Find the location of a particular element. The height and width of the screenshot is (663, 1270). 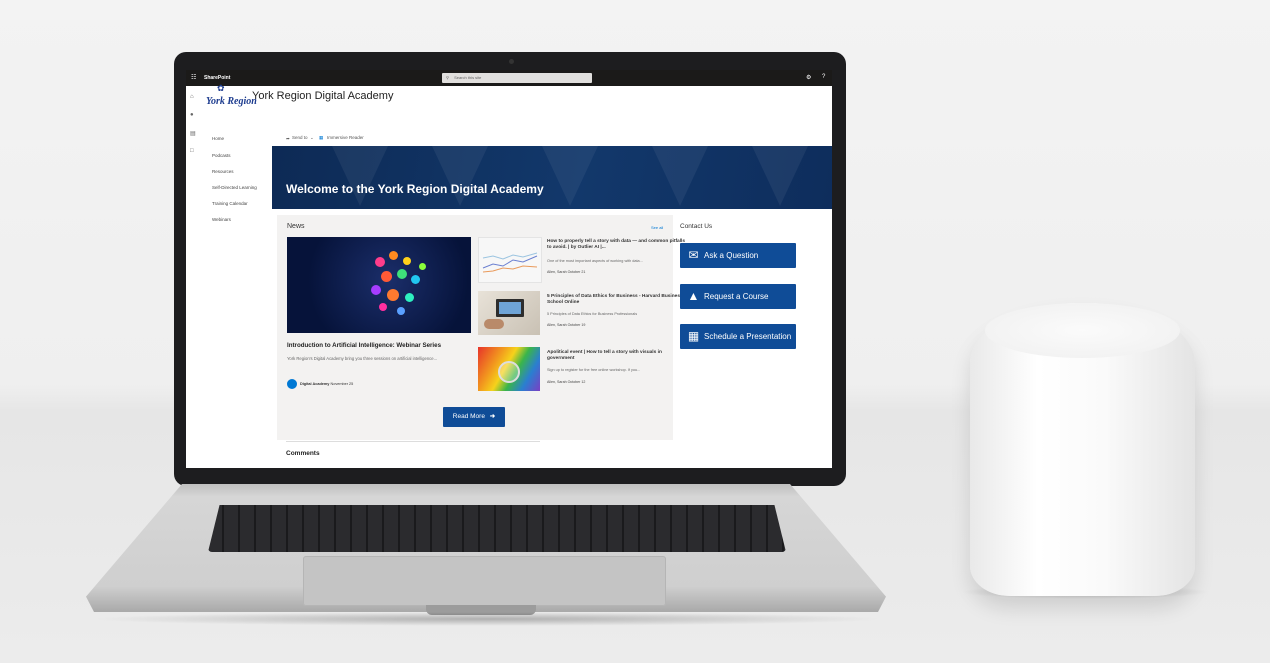

ask-question-button: ✉ Ask a Question is located at coordinates (738, 255).